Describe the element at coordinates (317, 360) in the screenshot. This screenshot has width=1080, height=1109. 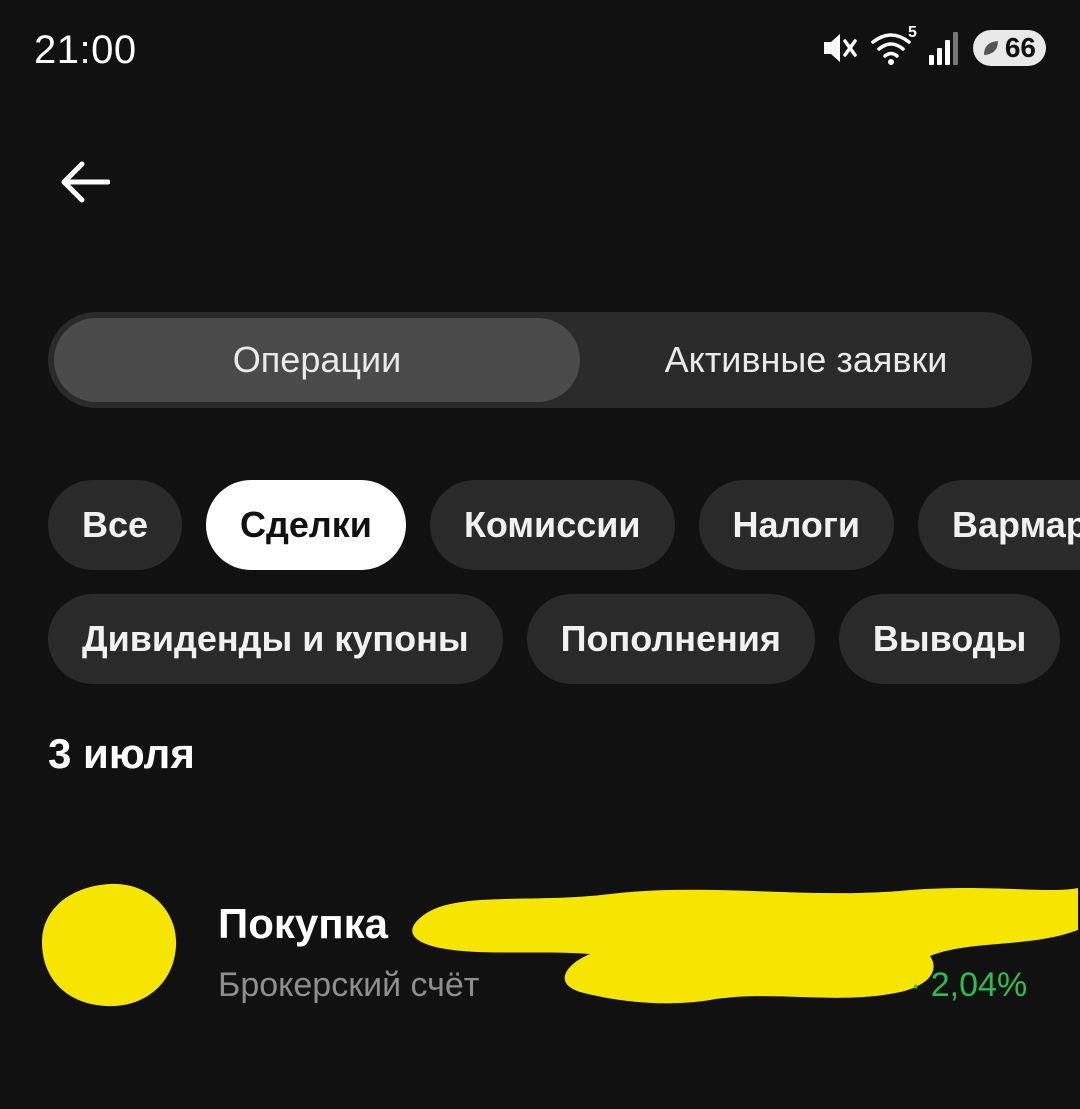
I see `tab-operations: Операции` at that location.